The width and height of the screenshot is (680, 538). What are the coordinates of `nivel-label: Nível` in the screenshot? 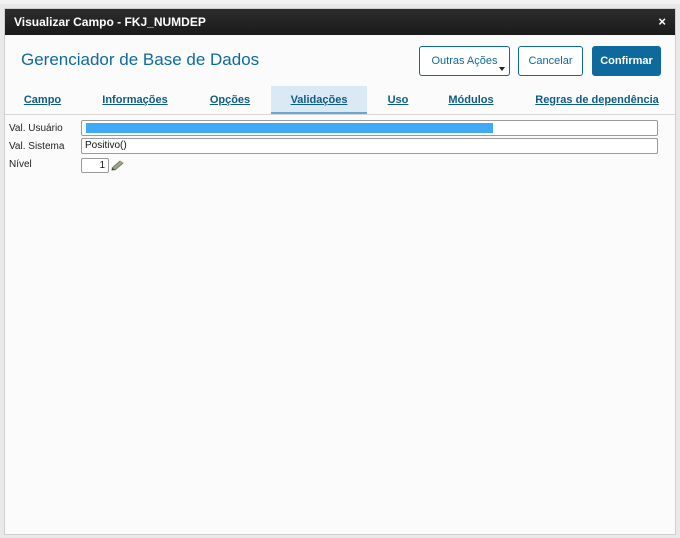 It's located at (20, 164).